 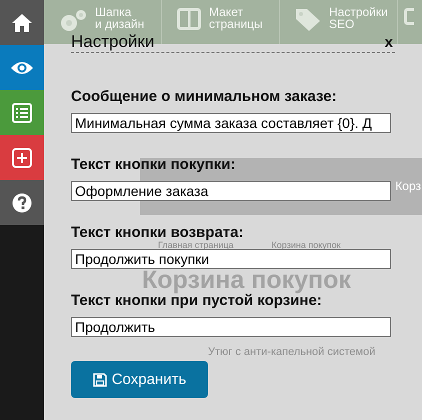 What do you see at coordinates (204, 96) in the screenshot?
I see `field-label: Сообщение о минимальном заказе:` at bounding box center [204, 96].